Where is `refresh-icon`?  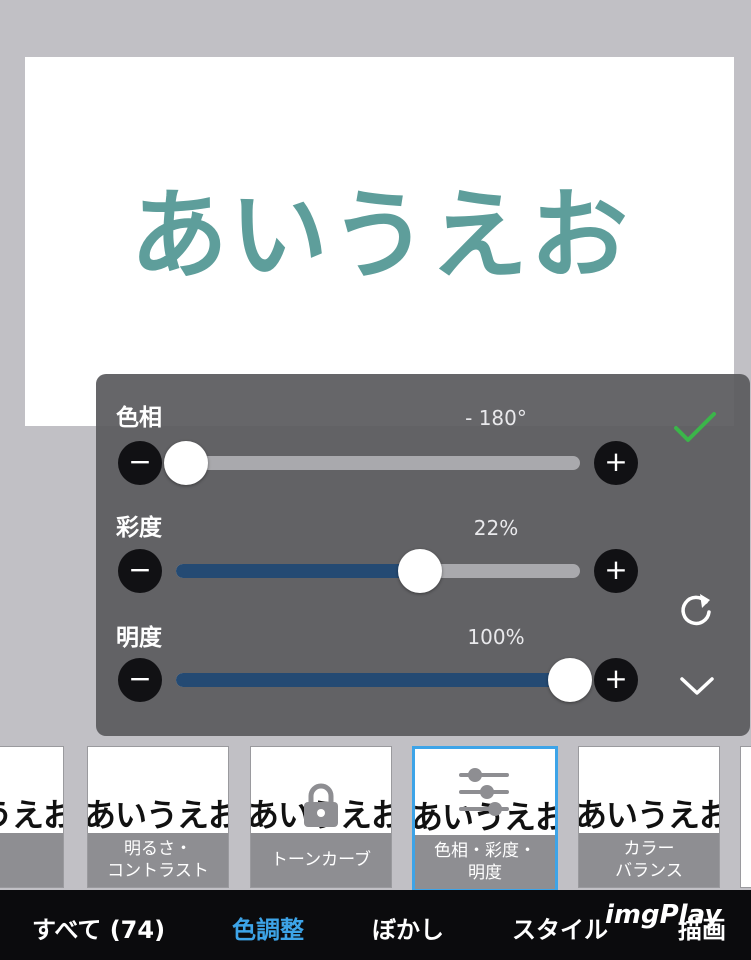 refresh-icon is located at coordinates (696, 610).